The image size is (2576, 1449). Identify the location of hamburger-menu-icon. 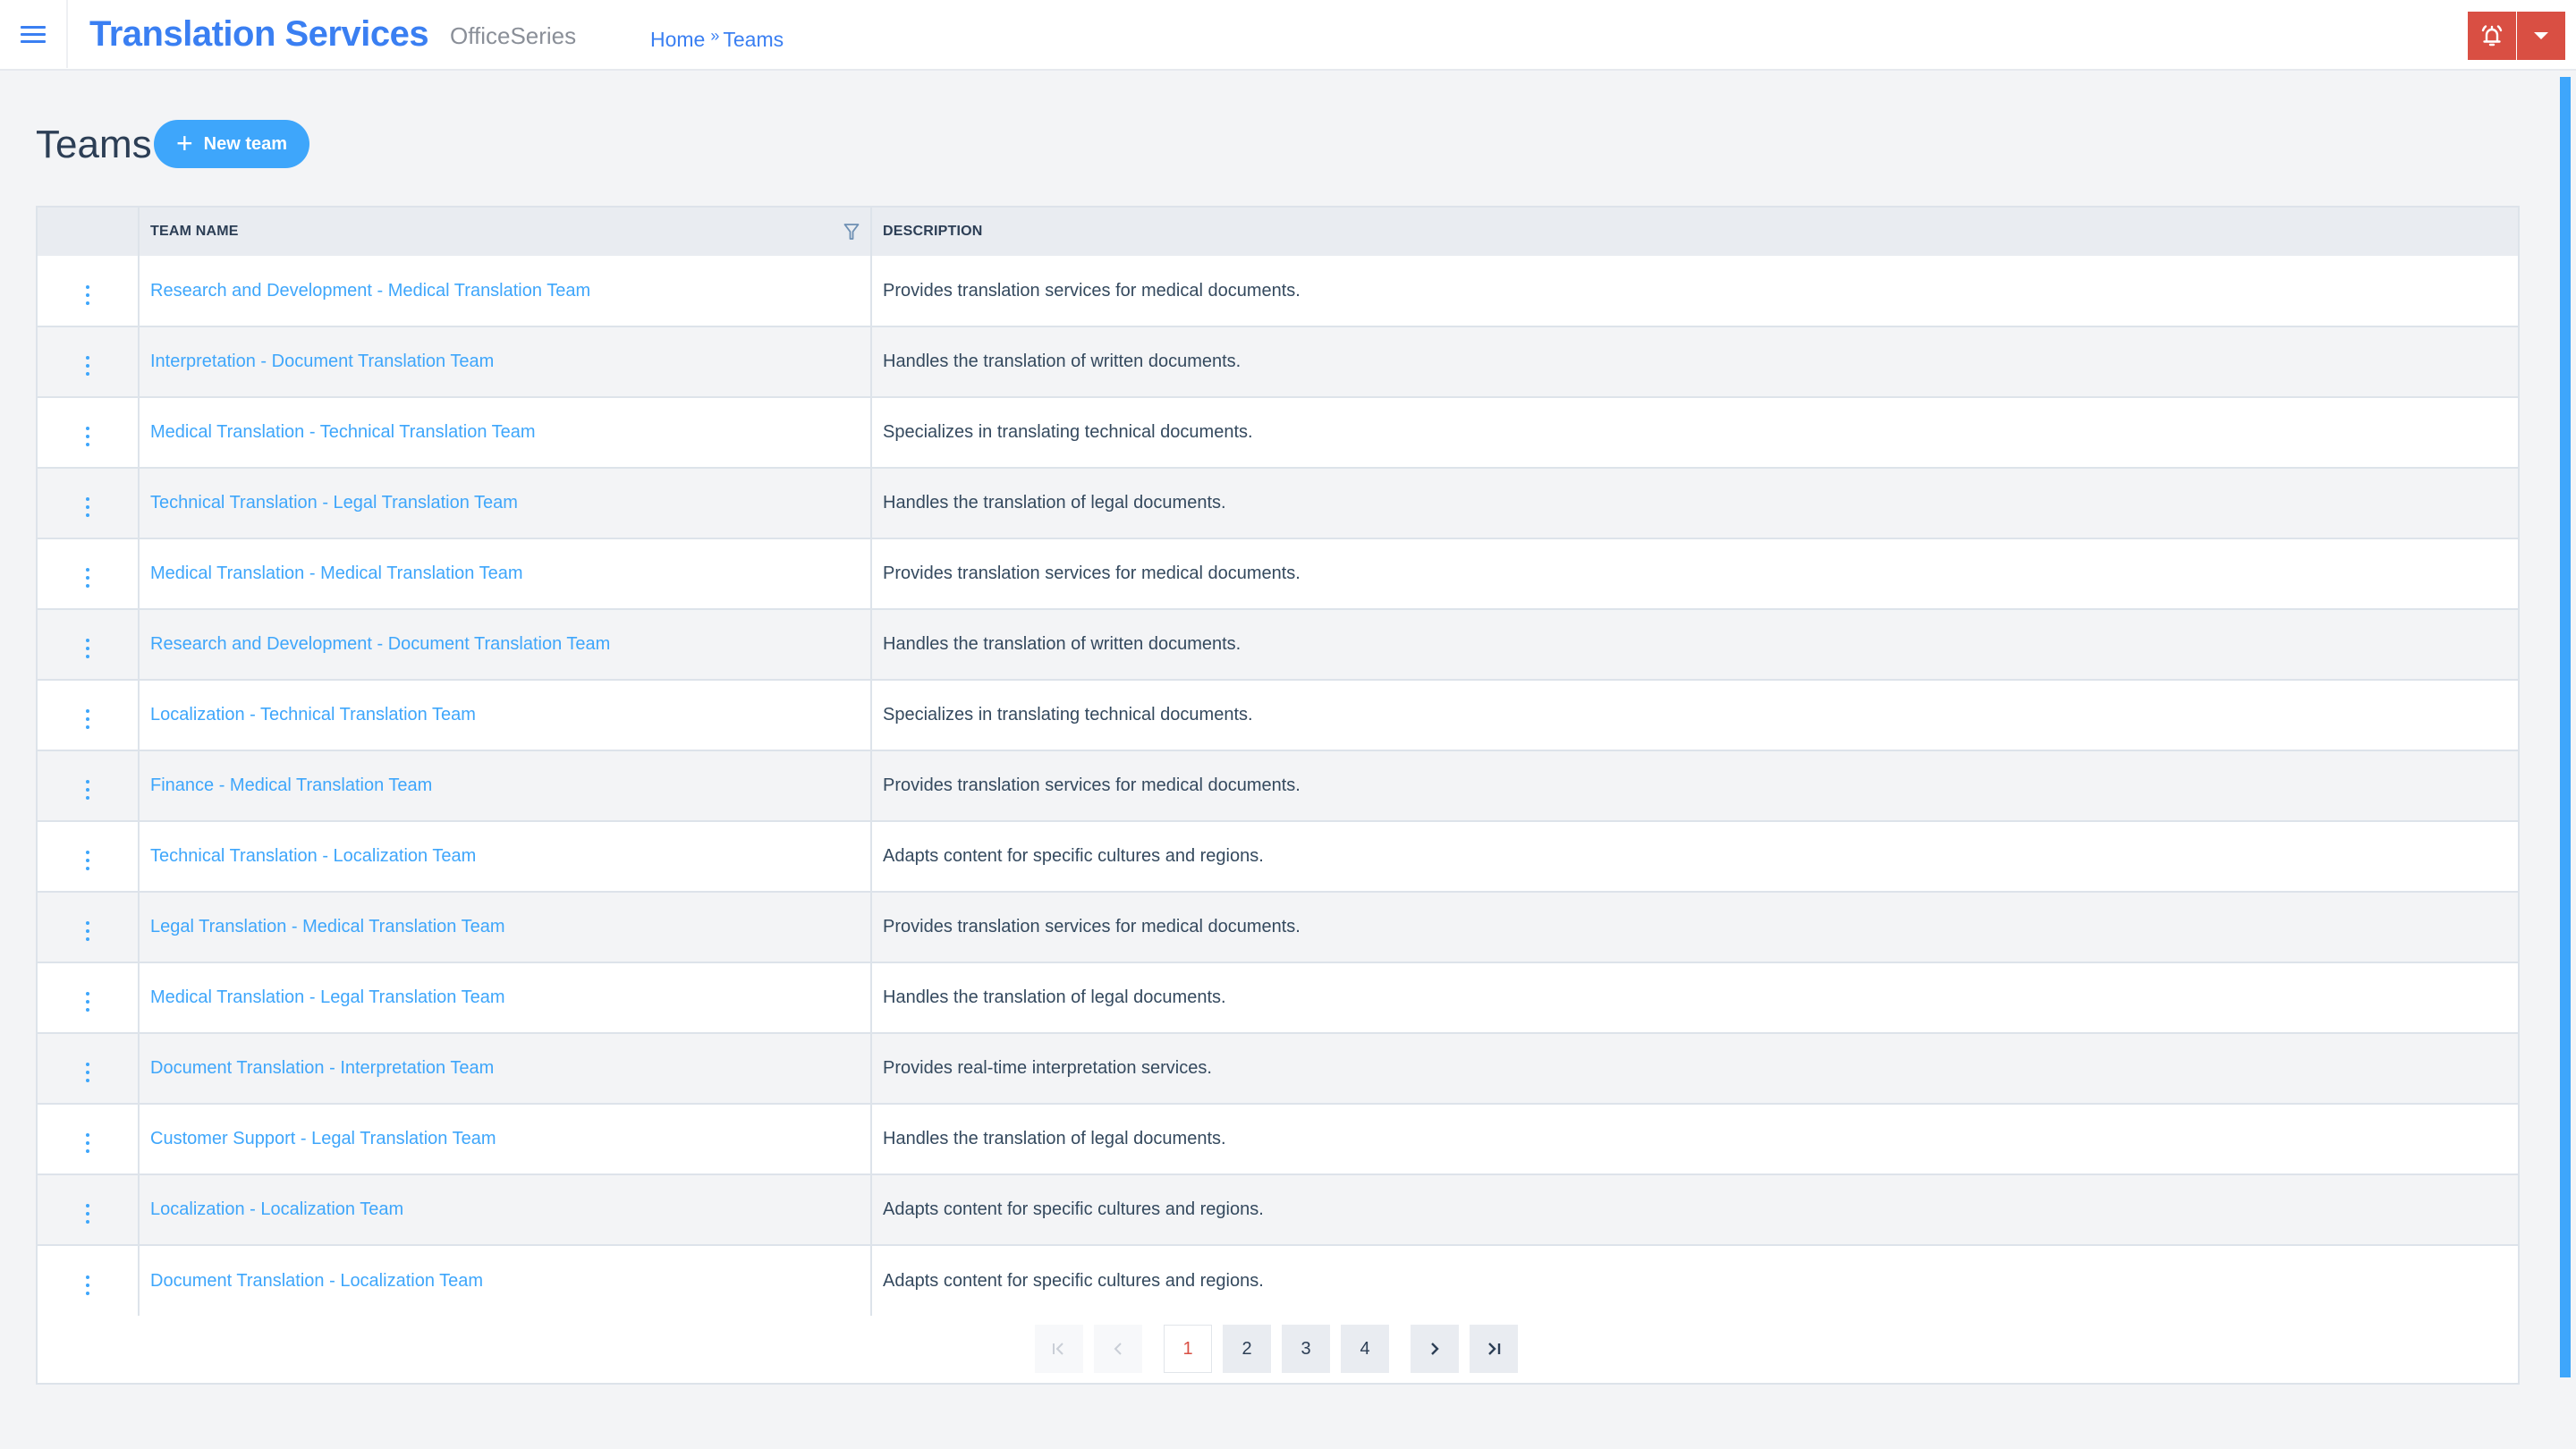
(33, 34).